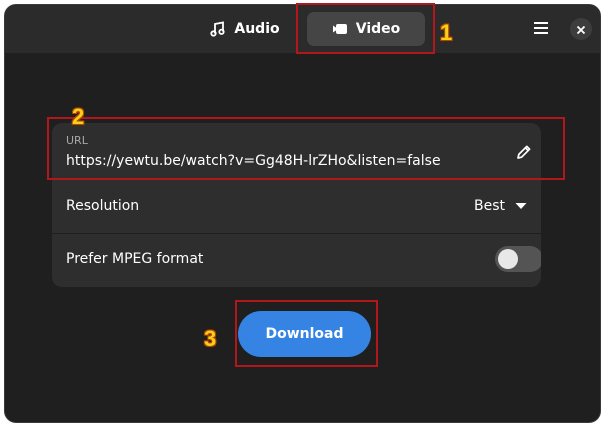 The image size is (605, 427). What do you see at coordinates (135, 259) in the screenshot?
I see `mpeg-label: Prefer MPEG format` at bounding box center [135, 259].